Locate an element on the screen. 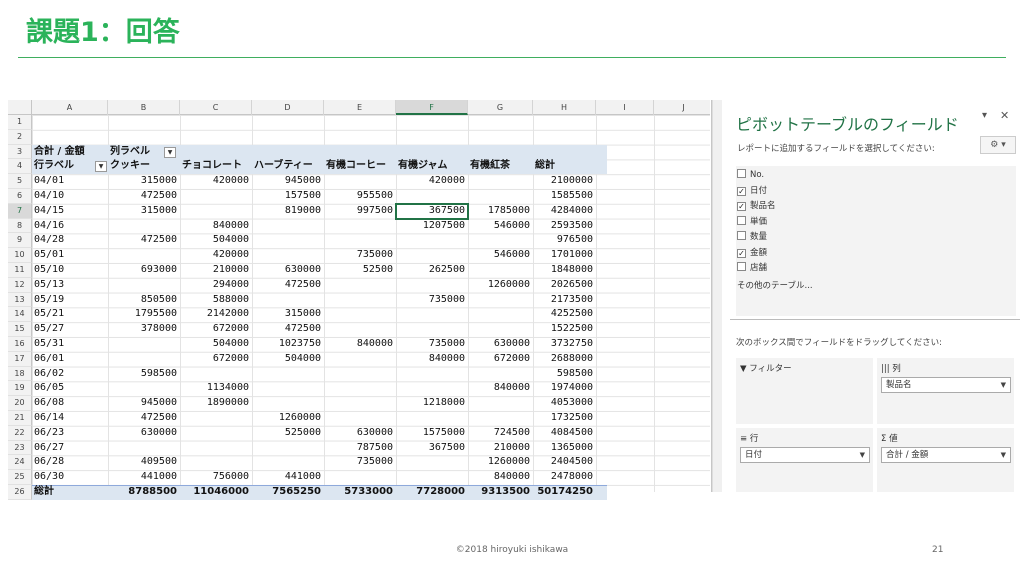 The width and height of the screenshot is (1024, 576). pivot-value-cell: 2688000 is located at coordinates (564, 359).